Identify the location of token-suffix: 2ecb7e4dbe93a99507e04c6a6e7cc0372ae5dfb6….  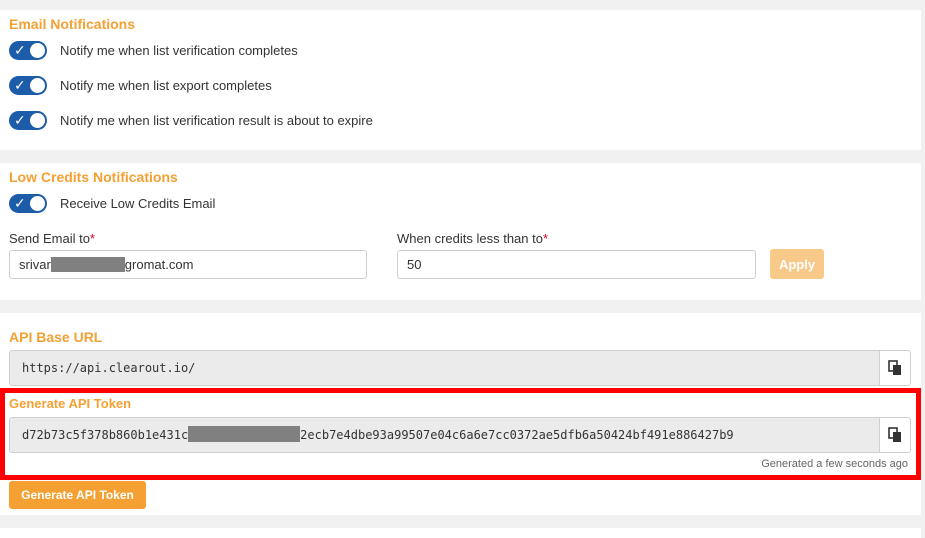
(517, 435).